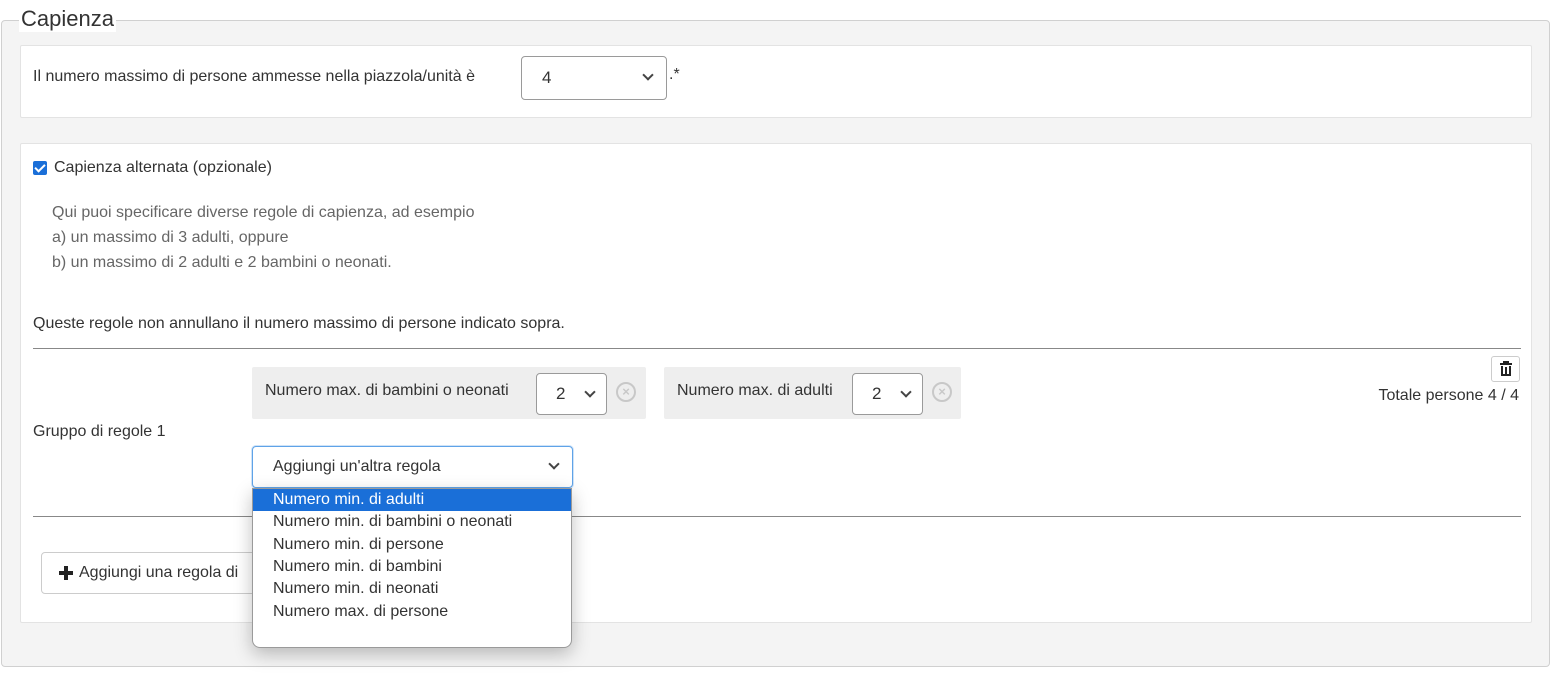 The height and width of the screenshot is (677, 1560). Describe the element at coordinates (547, 77) in the screenshot. I see `max-persons-value: 4` at that location.